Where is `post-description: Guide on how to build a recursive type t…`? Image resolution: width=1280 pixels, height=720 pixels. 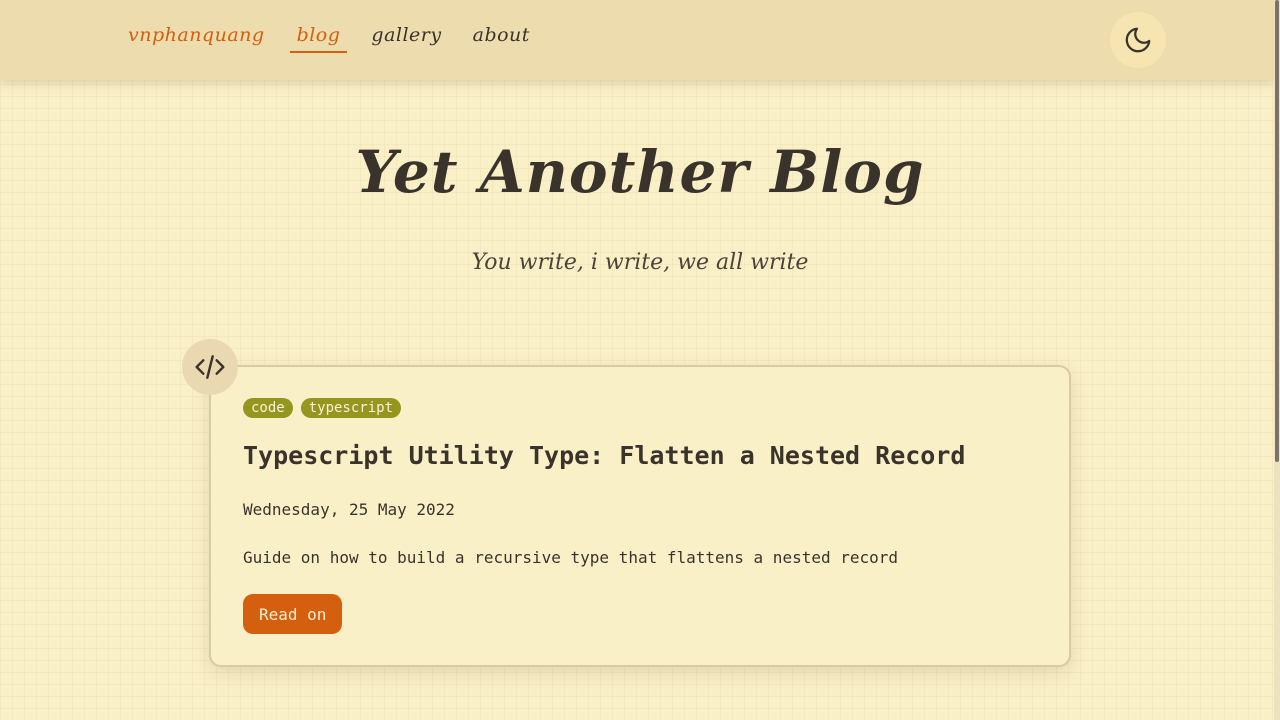 post-description: Guide on how to build a recursive type t… is located at coordinates (571, 557).